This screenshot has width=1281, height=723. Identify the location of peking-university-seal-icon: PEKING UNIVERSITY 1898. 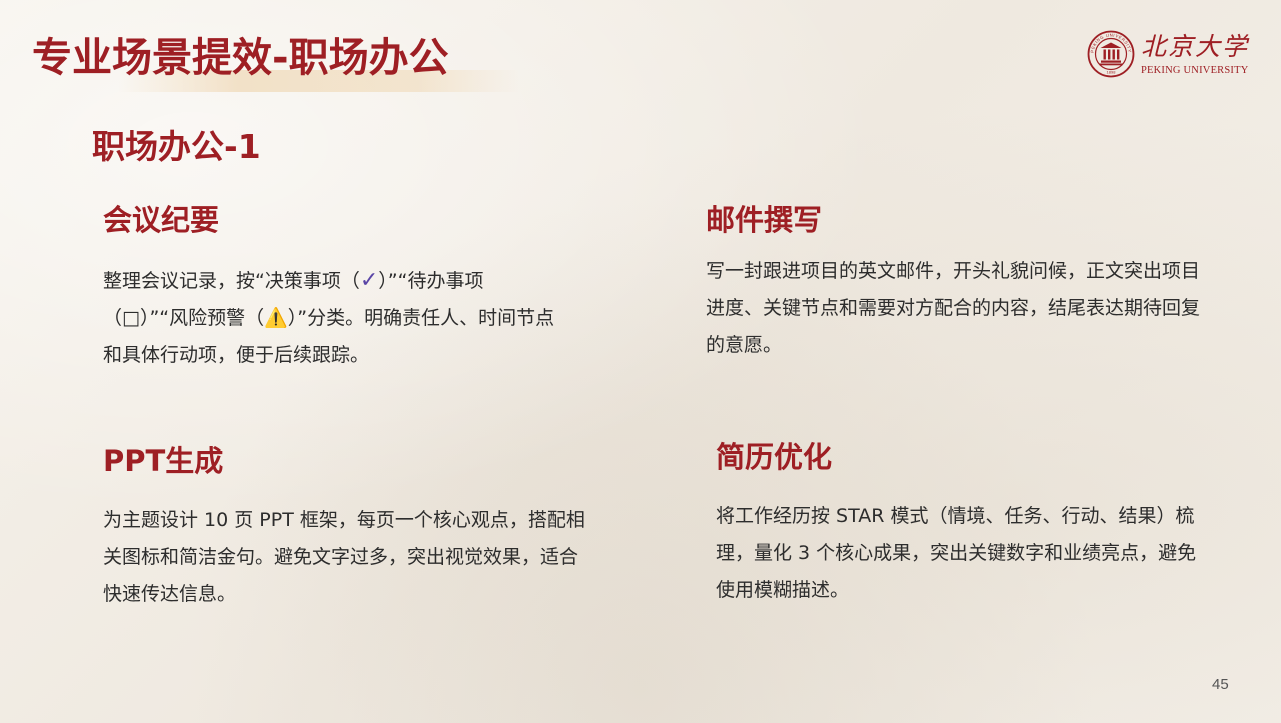
(1111, 54).